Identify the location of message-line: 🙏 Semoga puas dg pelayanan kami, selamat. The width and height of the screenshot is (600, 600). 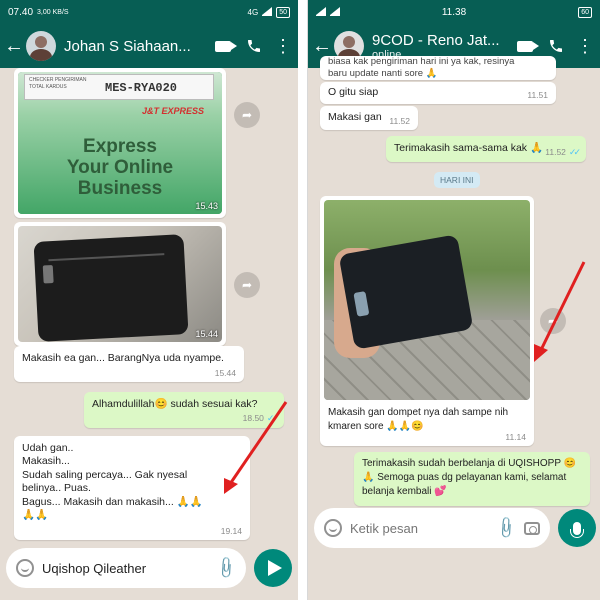
(464, 477).